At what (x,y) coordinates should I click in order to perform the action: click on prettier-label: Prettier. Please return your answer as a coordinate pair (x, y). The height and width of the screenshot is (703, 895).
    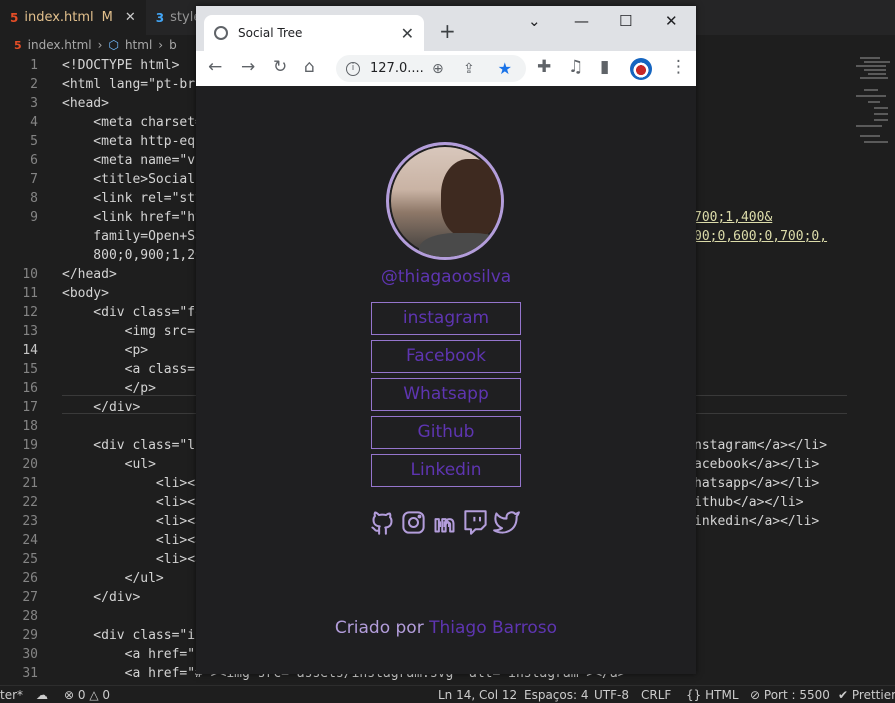
    Looking at the image, I should click on (873, 694).